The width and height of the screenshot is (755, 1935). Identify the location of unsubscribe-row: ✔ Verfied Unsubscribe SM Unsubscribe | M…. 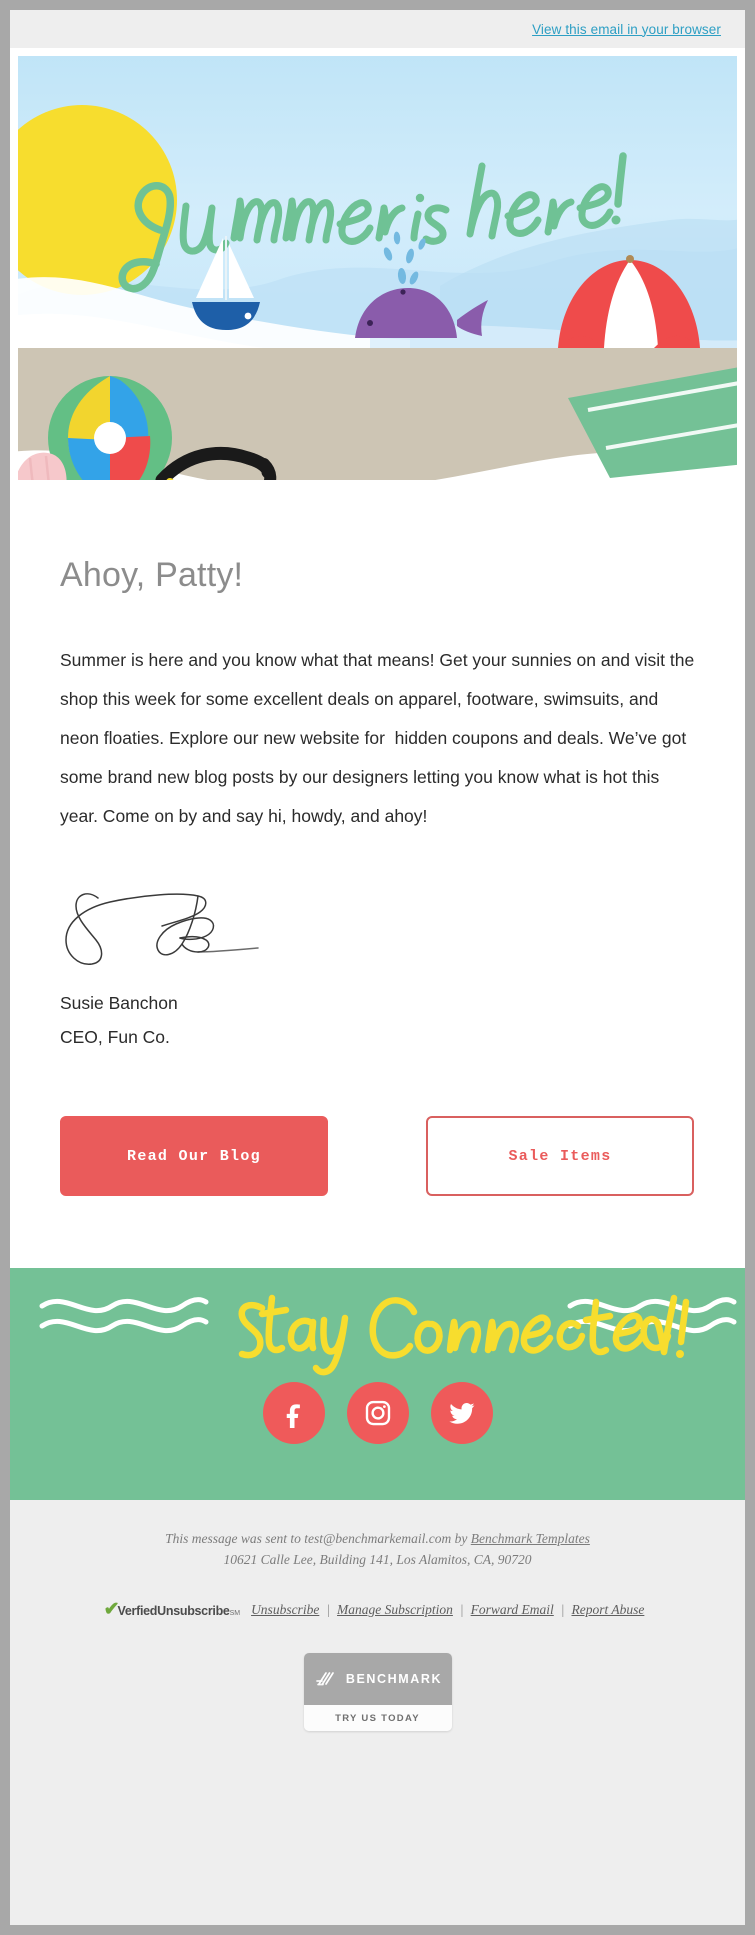
(377, 1594).